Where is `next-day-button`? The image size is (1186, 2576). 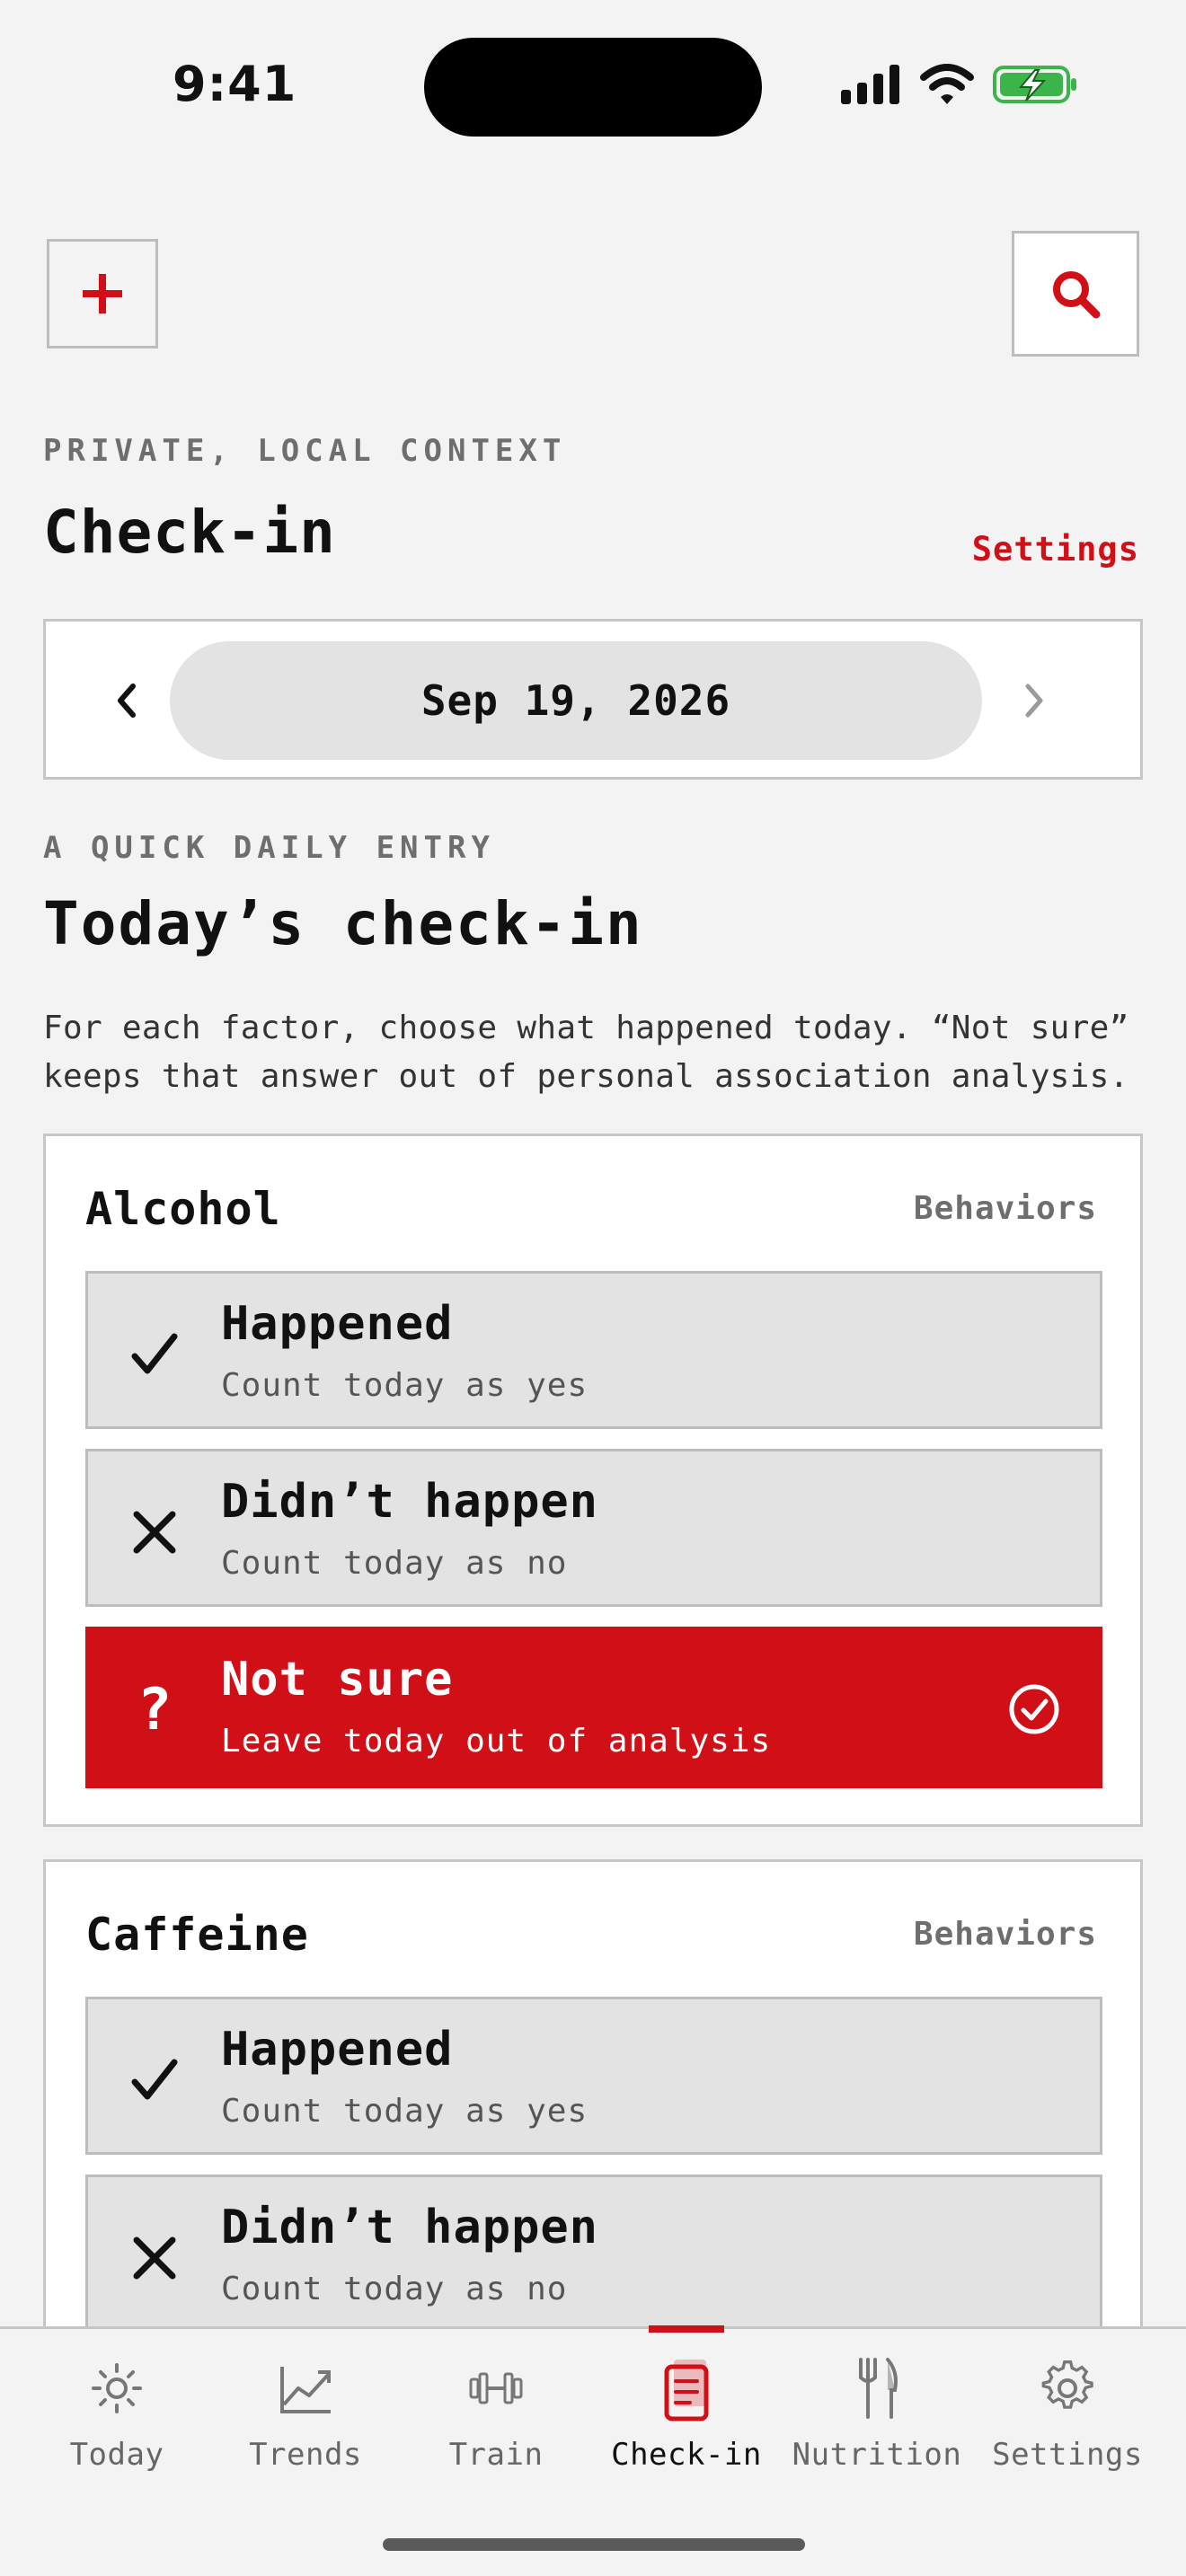
next-day-button is located at coordinates (1034, 700).